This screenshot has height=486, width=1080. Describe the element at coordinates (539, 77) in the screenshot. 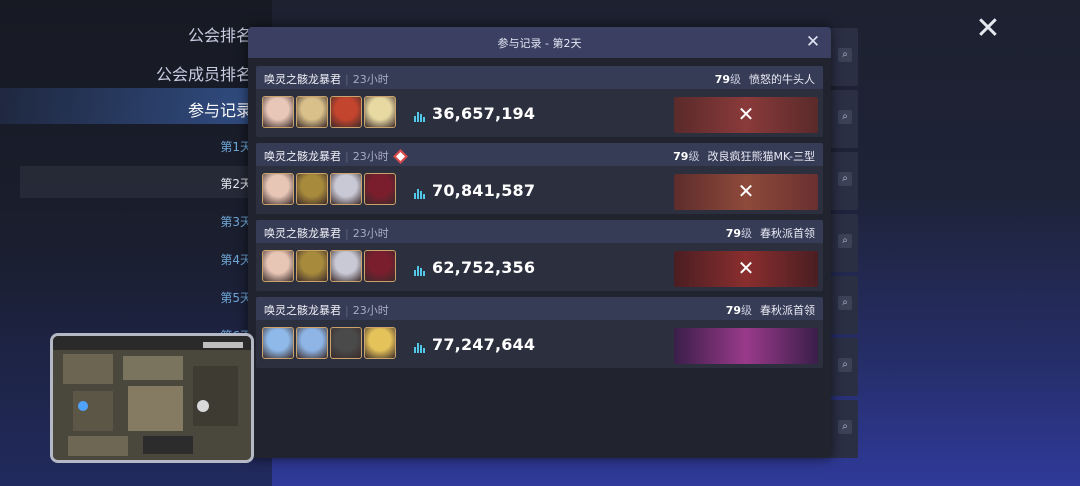

I see `entry-header: 唤灵之骸龙暴君 | 23小时 79级 愤怒的牛头人` at that location.